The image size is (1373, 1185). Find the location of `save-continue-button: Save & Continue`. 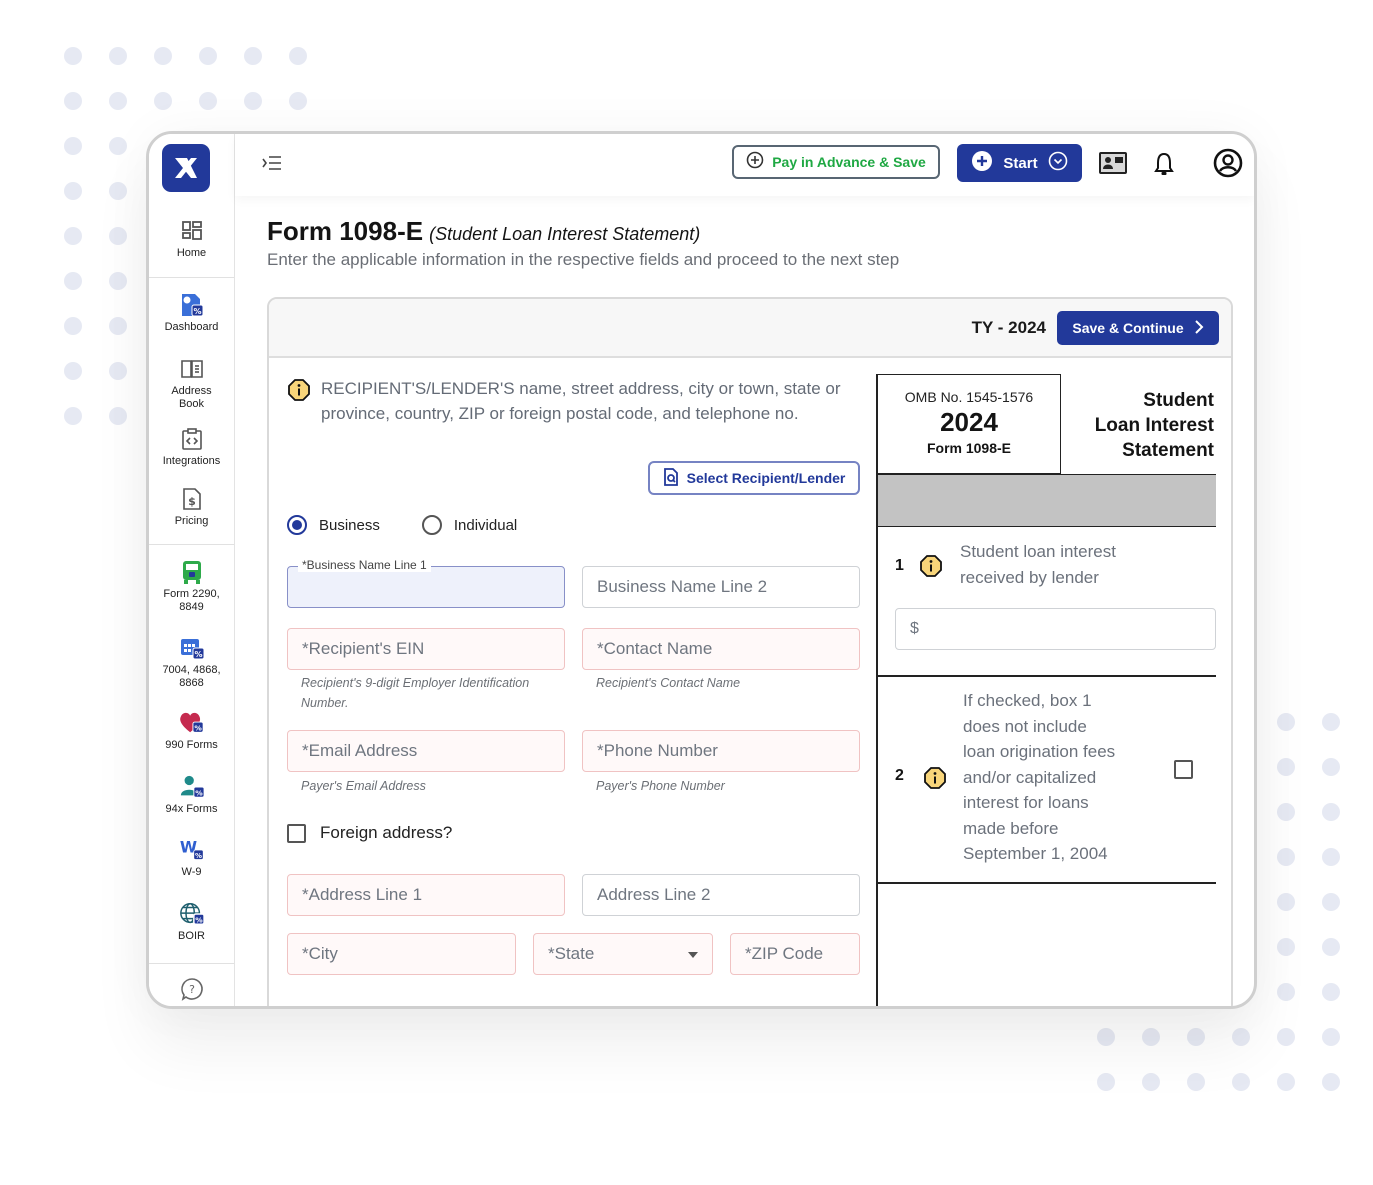

save-continue-button: Save & Continue is located at coordinates (1138, 328).